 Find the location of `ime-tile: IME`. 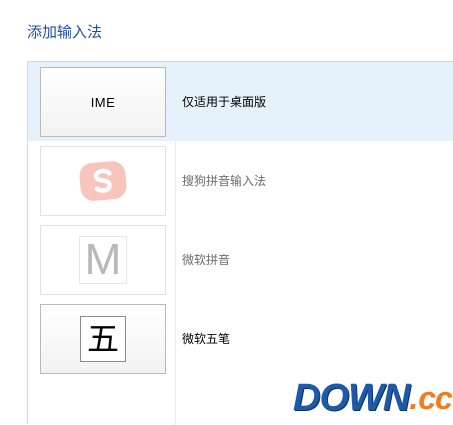

ime-tile: IME is located at coordinates (103, 102).